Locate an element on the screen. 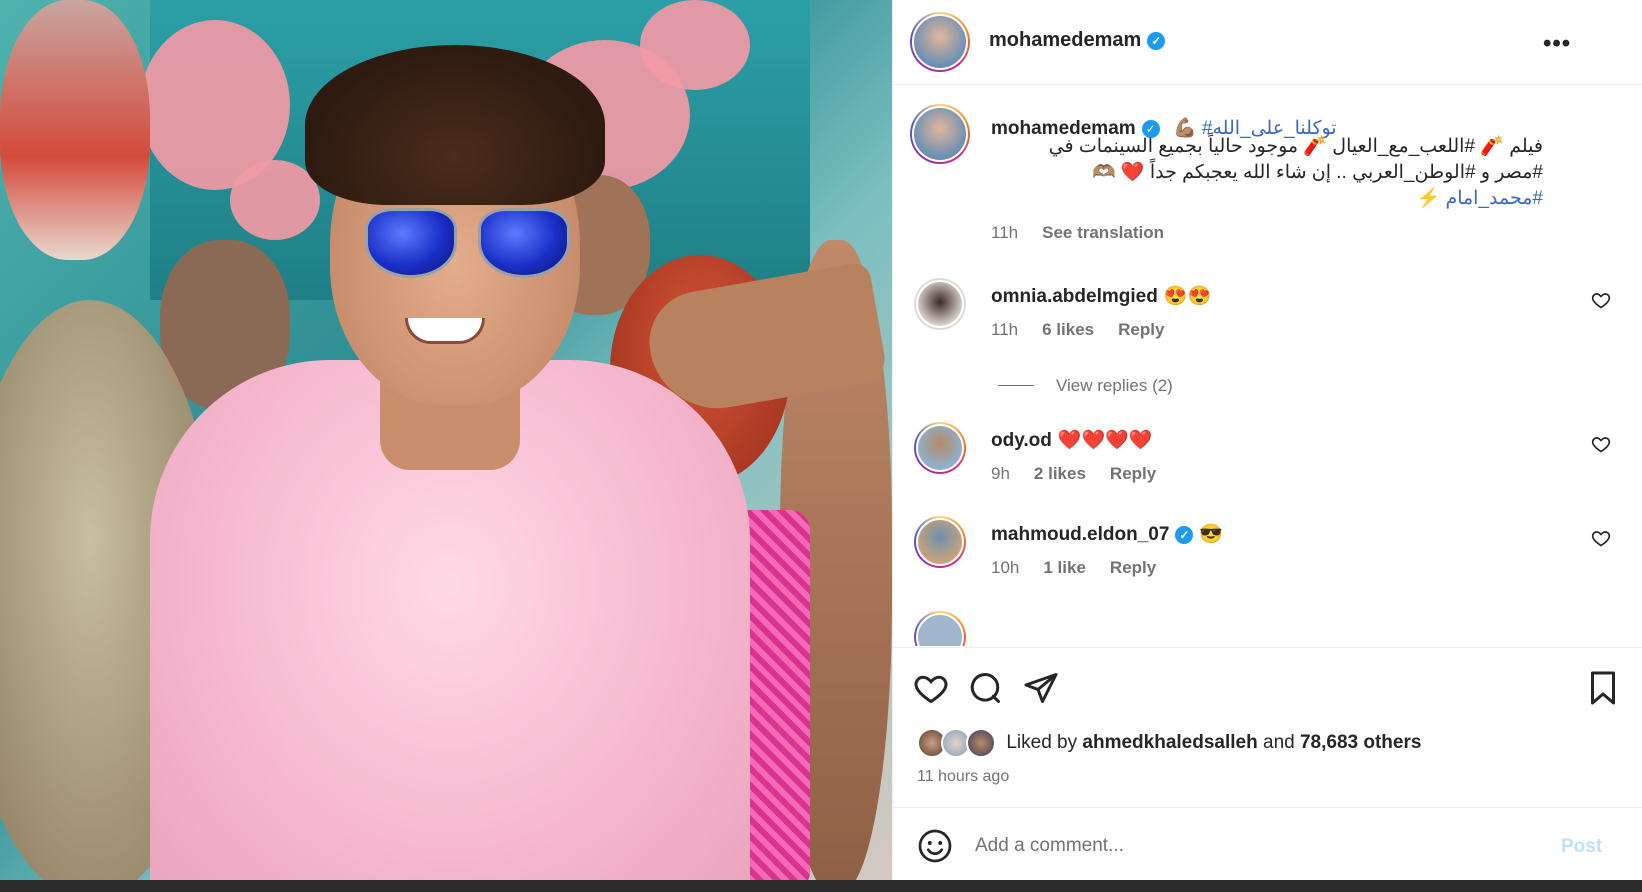 The width and height of the screenshot is (1642, 892). comment-username: mahmoud.eldon_07 is located at coordinates (1080, 534).